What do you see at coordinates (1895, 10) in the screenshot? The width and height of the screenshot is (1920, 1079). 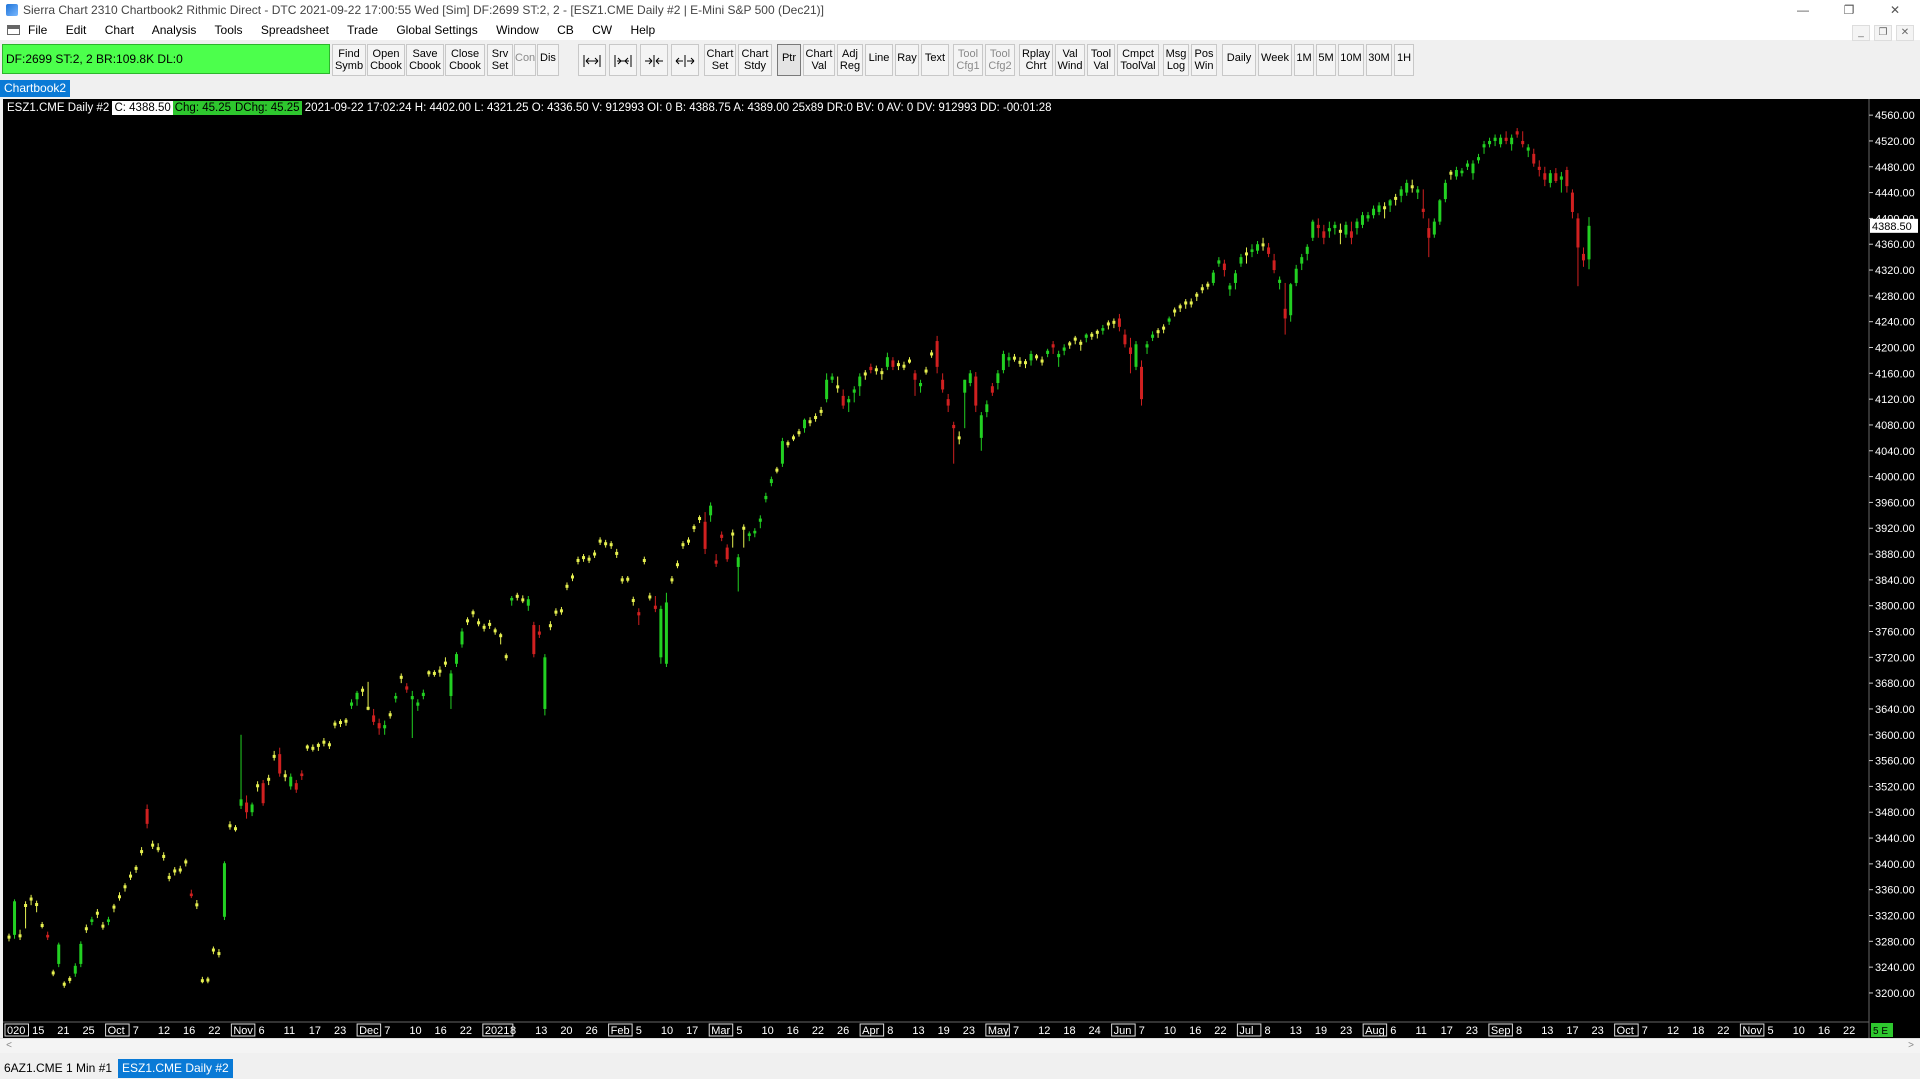 I see `close-button: ✕` at bounding box center [1895, 10].